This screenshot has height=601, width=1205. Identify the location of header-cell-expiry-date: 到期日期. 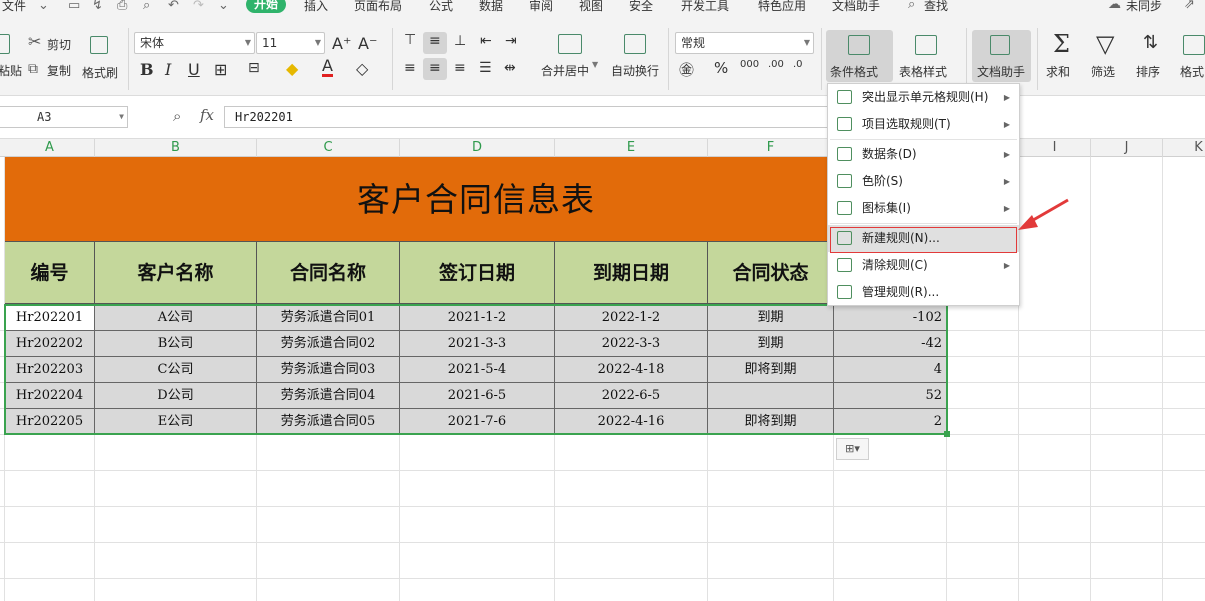
(631, 273).